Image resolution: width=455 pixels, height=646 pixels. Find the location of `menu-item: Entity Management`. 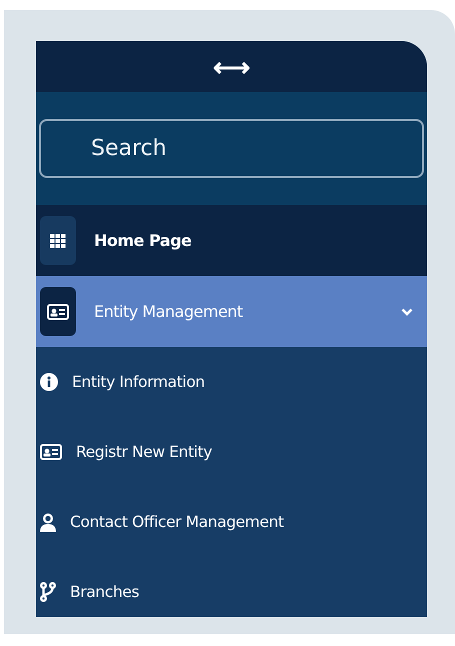

menu-item: Entity Management is located at coordinates (231, 311).